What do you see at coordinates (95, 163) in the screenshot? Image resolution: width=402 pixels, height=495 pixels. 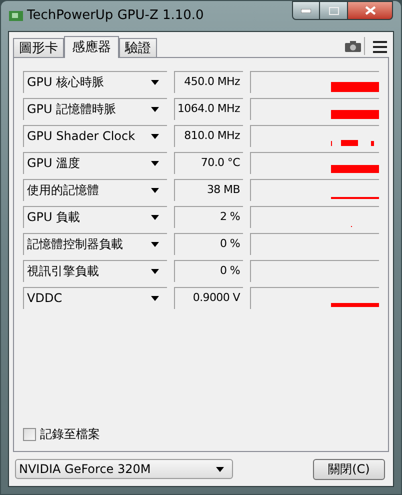 I see `sensor-select: GPU 溫度` at bounding box center [95, 163].